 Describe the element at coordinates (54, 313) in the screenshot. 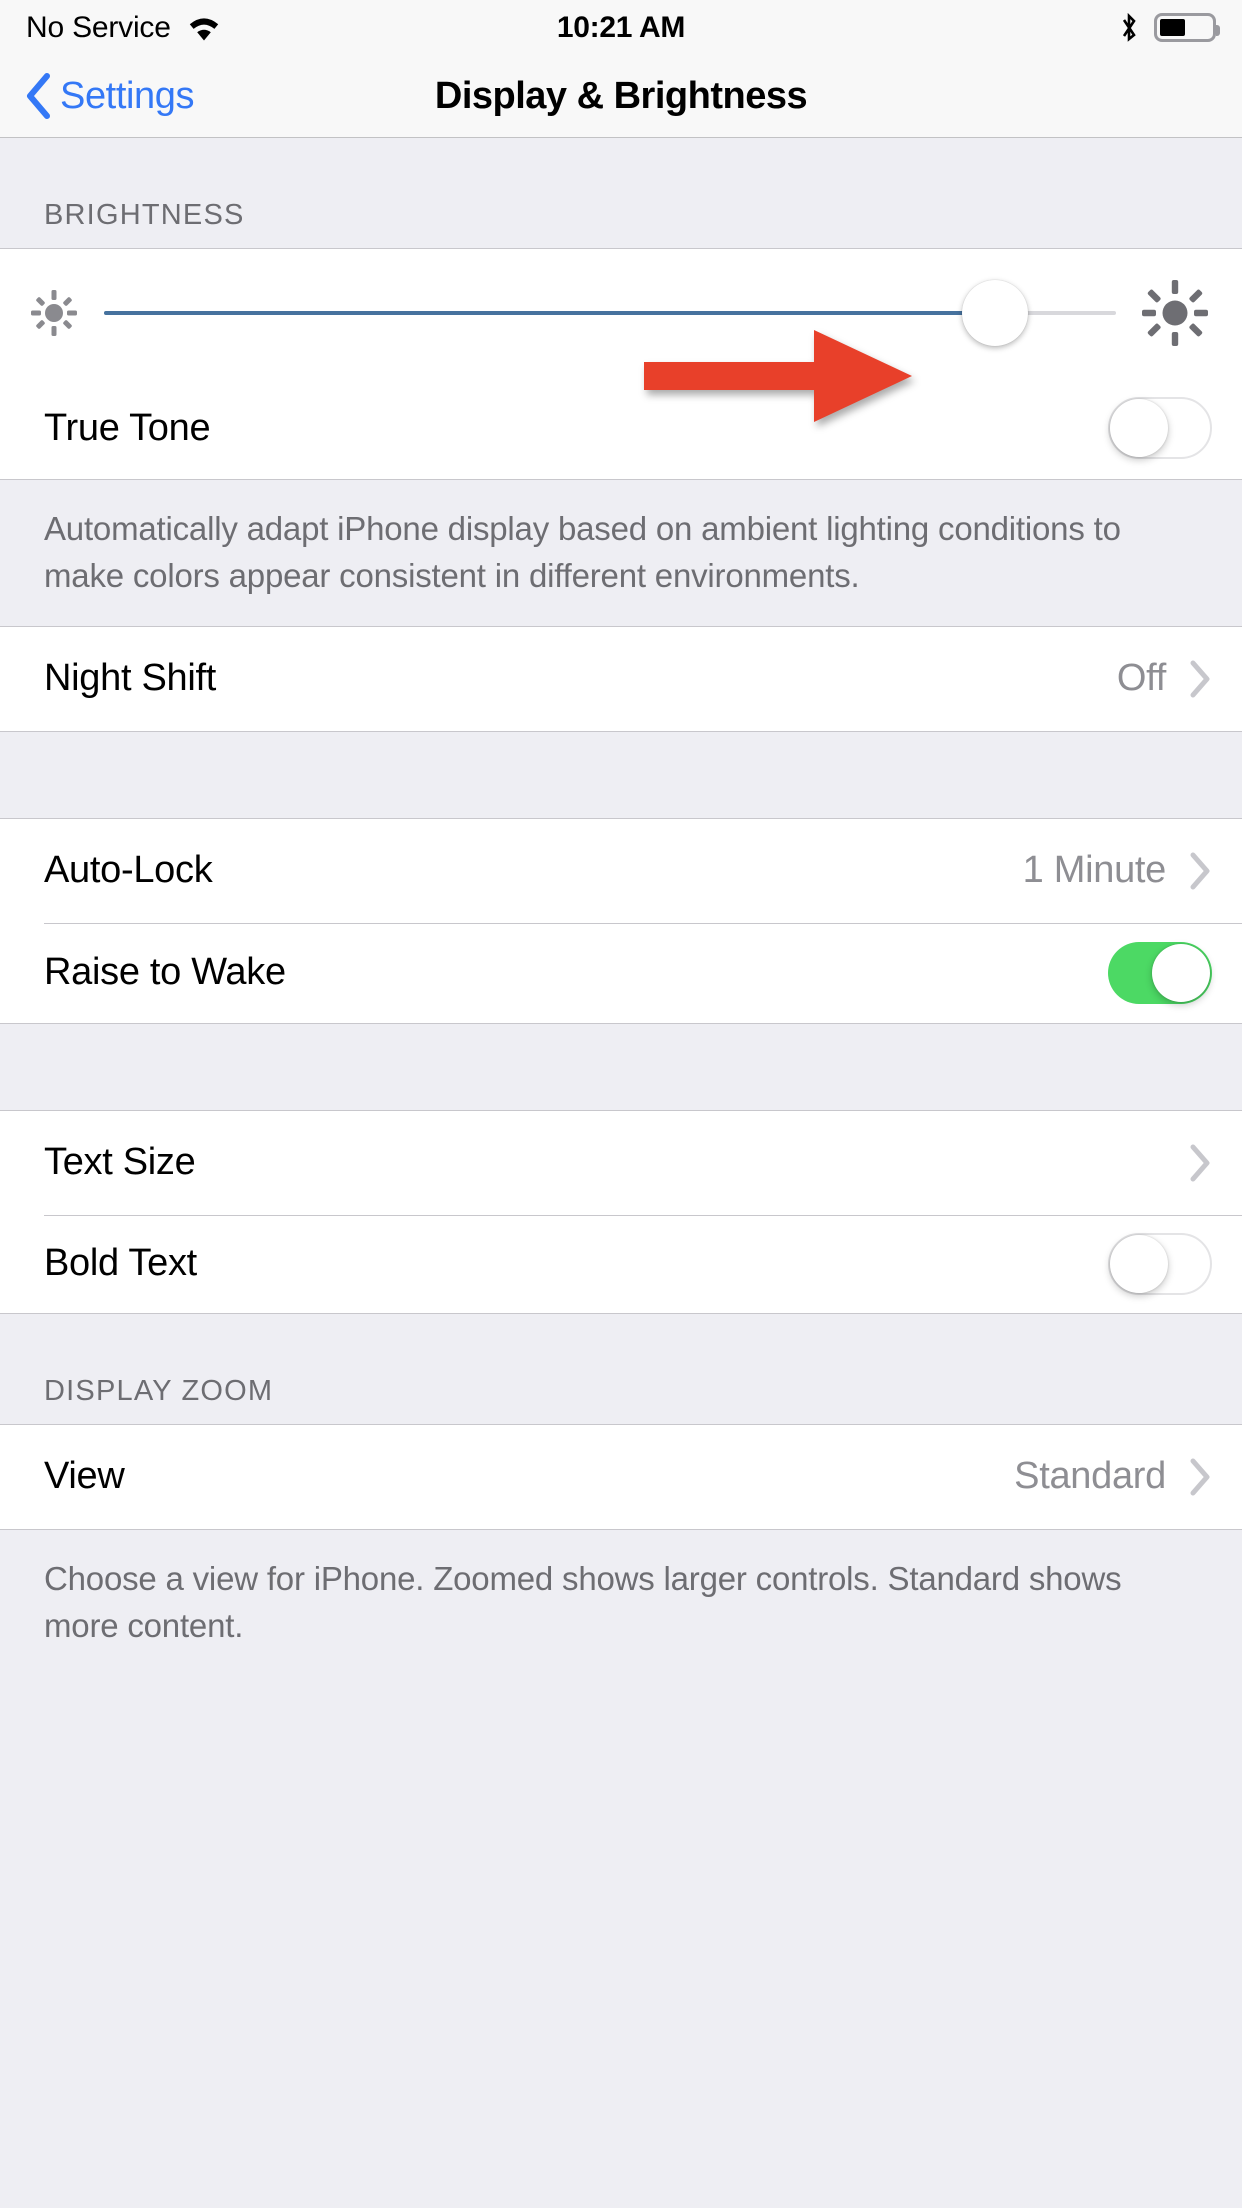

I see `sun-small-icon` at that location.